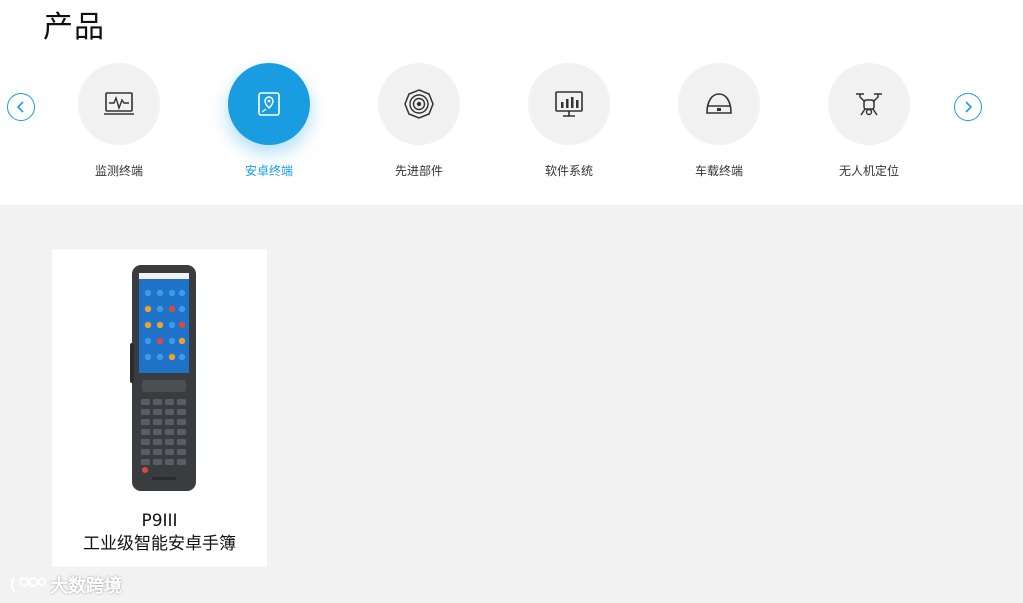 The height and width of the screenshot is (603, 1023). I want to click on carousel-prev-button, so click(21, 107).